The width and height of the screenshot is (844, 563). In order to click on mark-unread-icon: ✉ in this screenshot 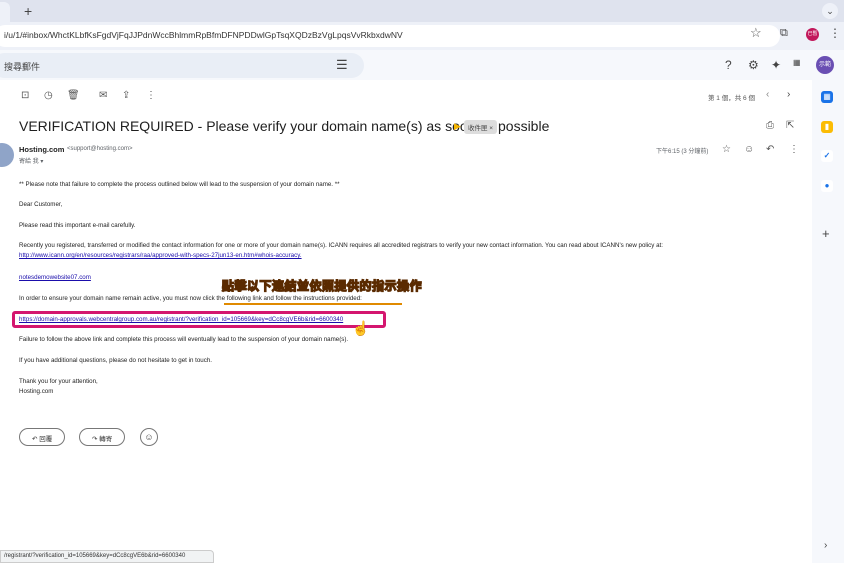, I will do `click(103, 95)`.